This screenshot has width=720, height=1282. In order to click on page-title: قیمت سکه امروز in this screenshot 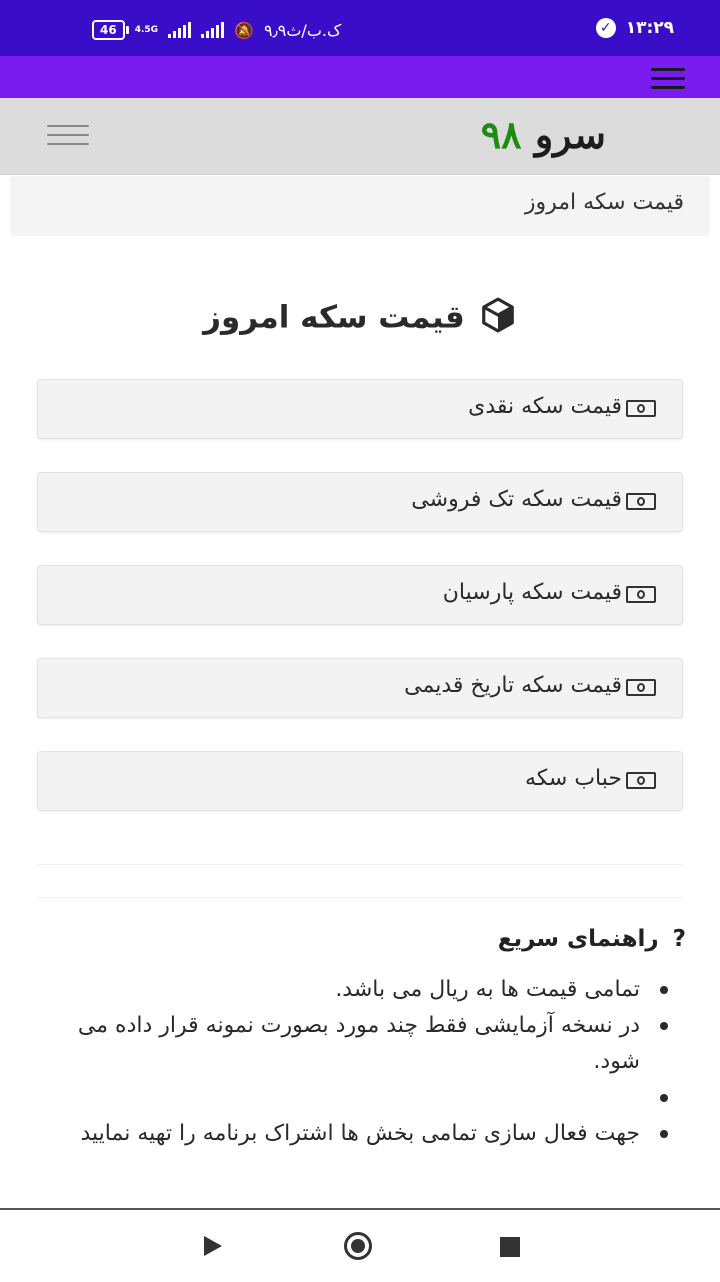, I will do `click(360, 319)`.